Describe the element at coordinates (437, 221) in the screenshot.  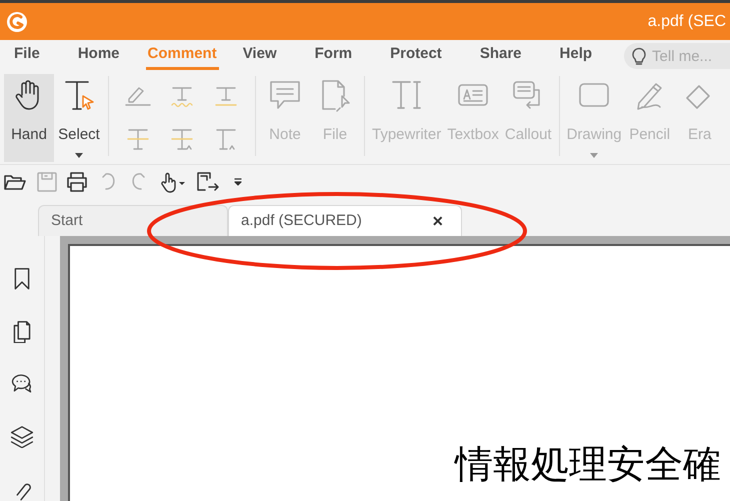
I see `close-button: ×` at that location.